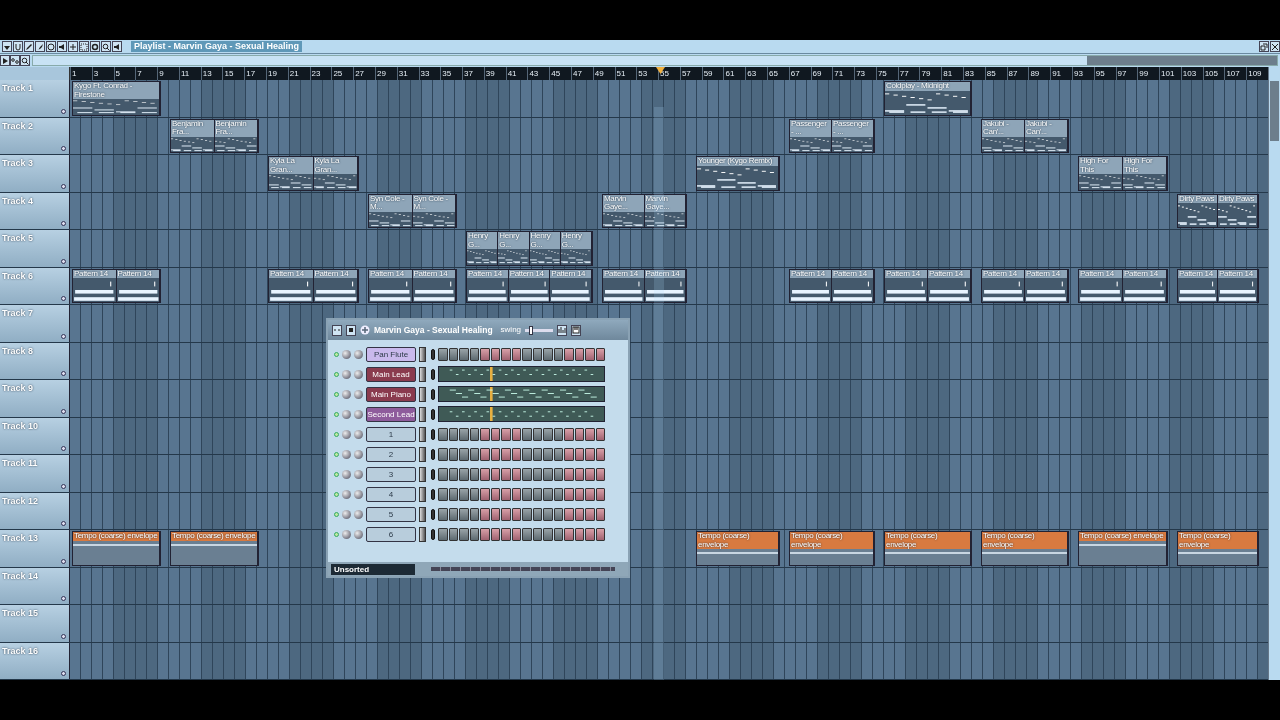 The image size is (1280, 720). What do you see at coordinates (1218, 210) in the screenshot?
I see `audio-clip: Dirty Paws Dirty Paws` at bounding box center [1218, 210].